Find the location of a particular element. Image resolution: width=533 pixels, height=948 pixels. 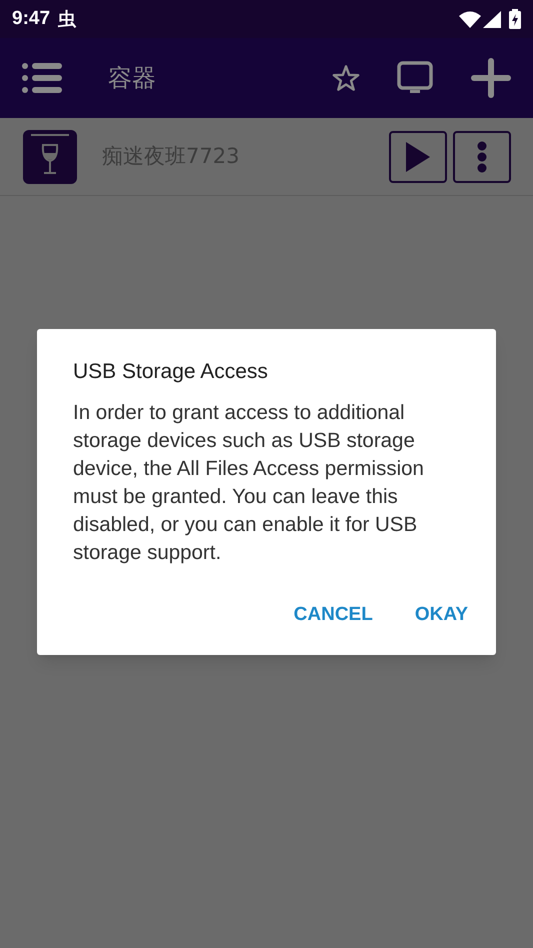

more-icon is located at coordinates (482, 156).